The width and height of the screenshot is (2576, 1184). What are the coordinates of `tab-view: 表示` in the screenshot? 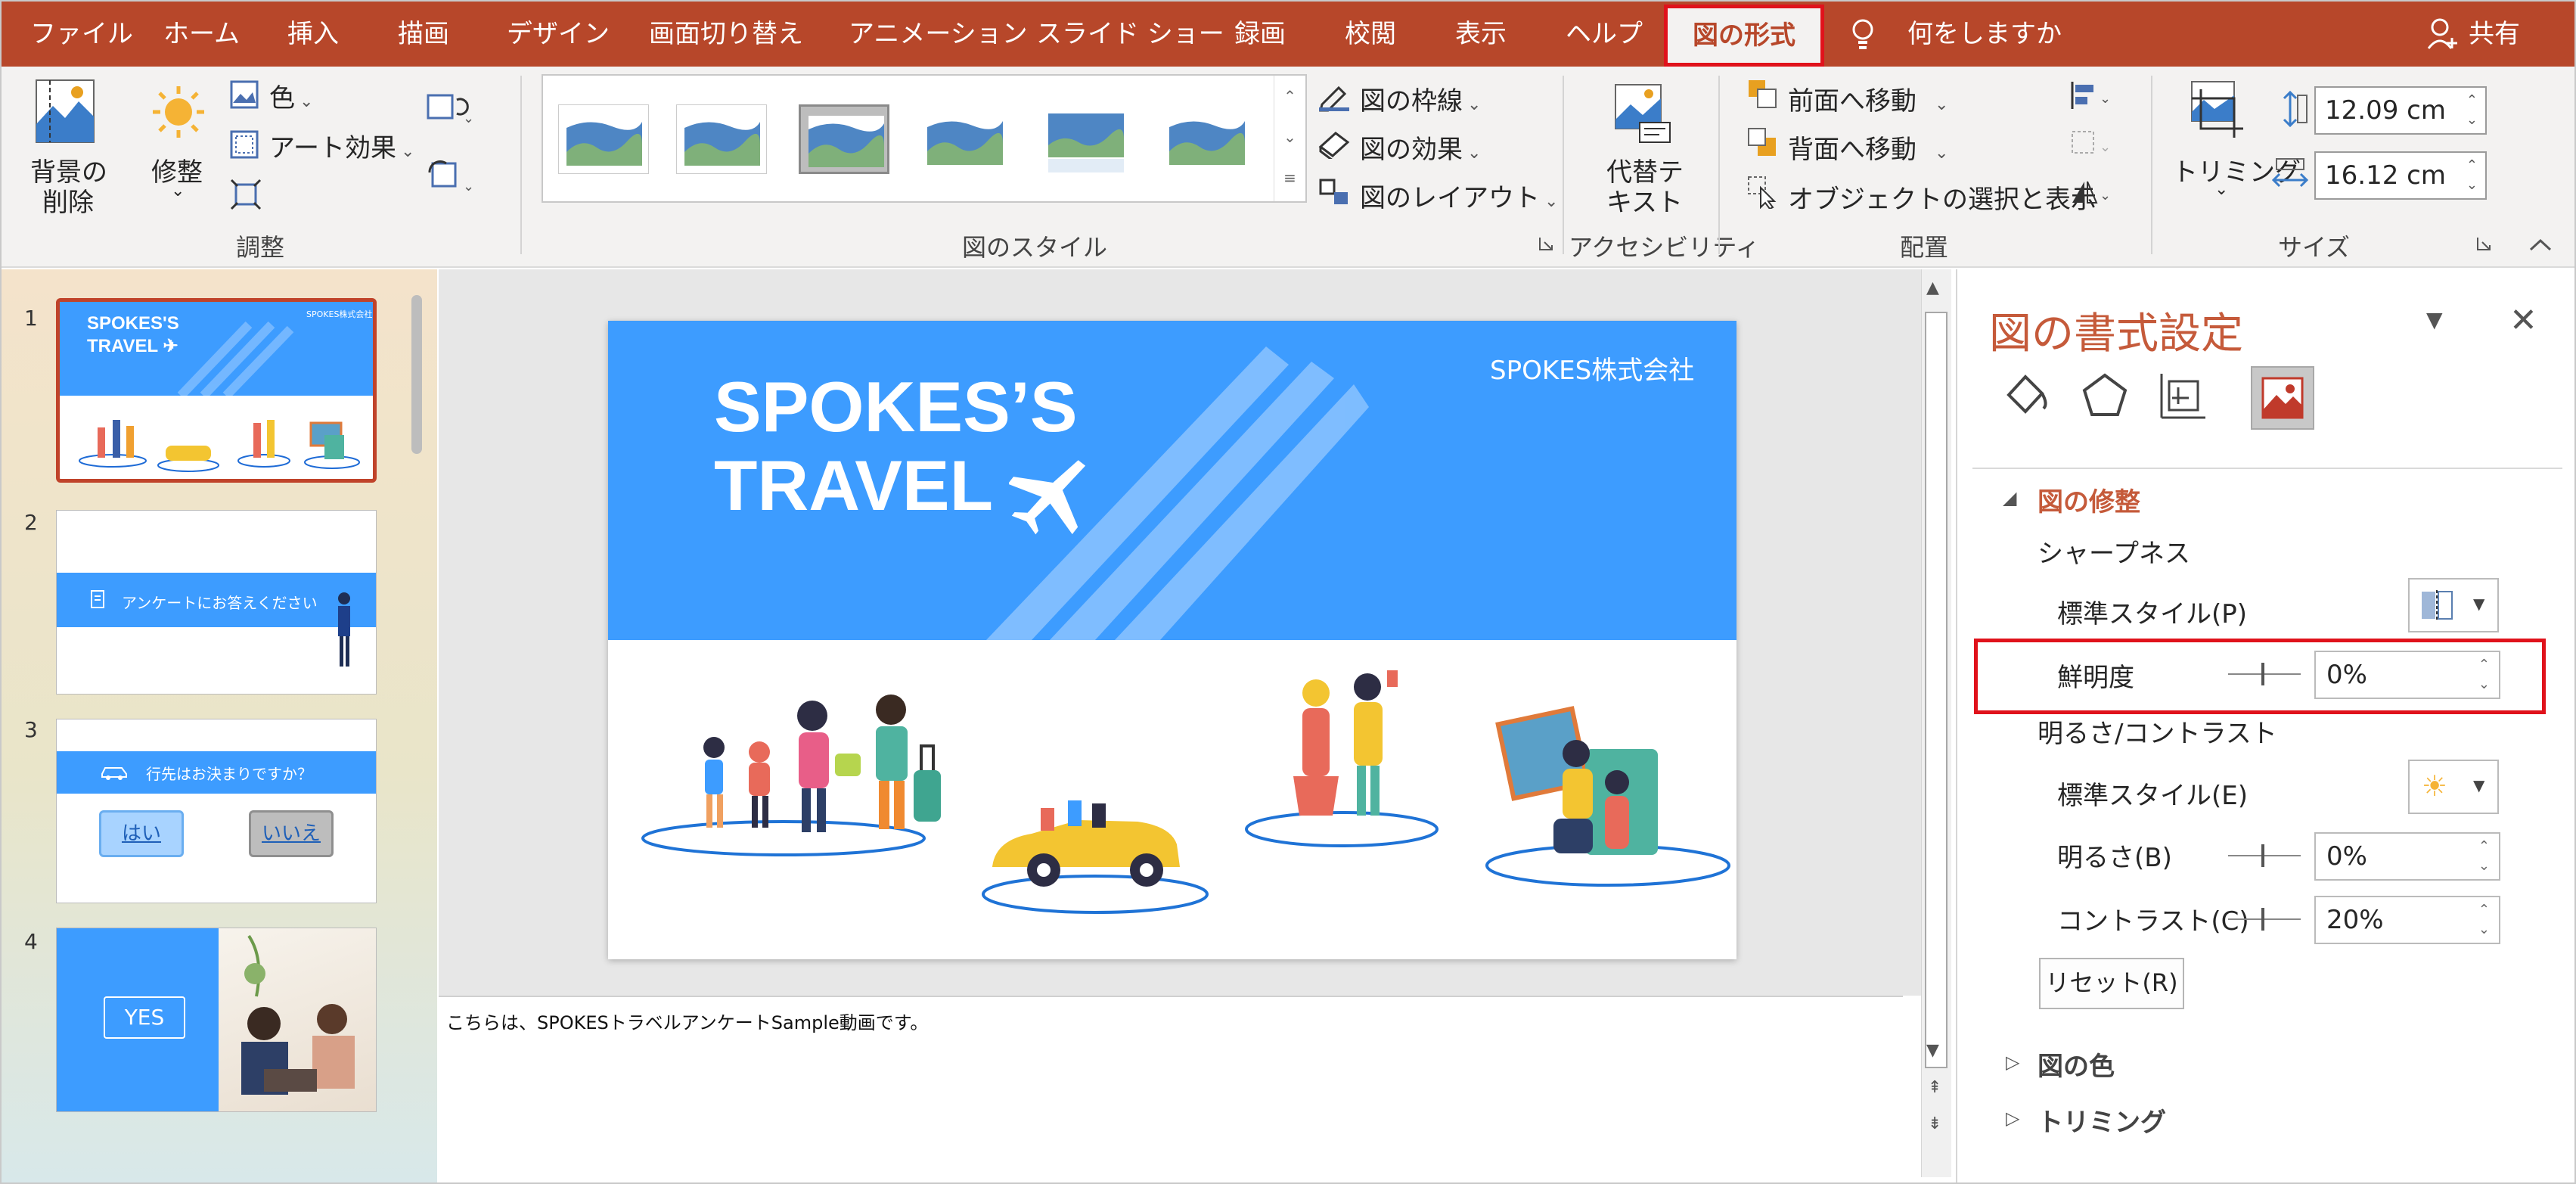 It's located at (1481, 35).